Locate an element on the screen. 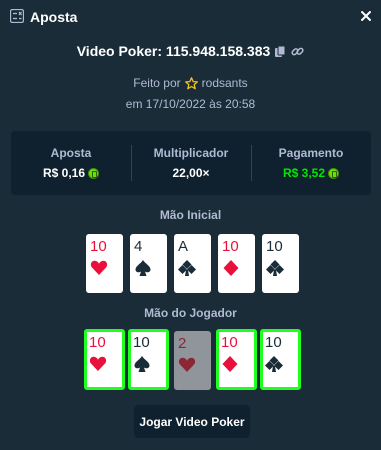 The width and height of the screenshot is (381, 450). modal-header: Aposta is located at coordinates (190, 17).